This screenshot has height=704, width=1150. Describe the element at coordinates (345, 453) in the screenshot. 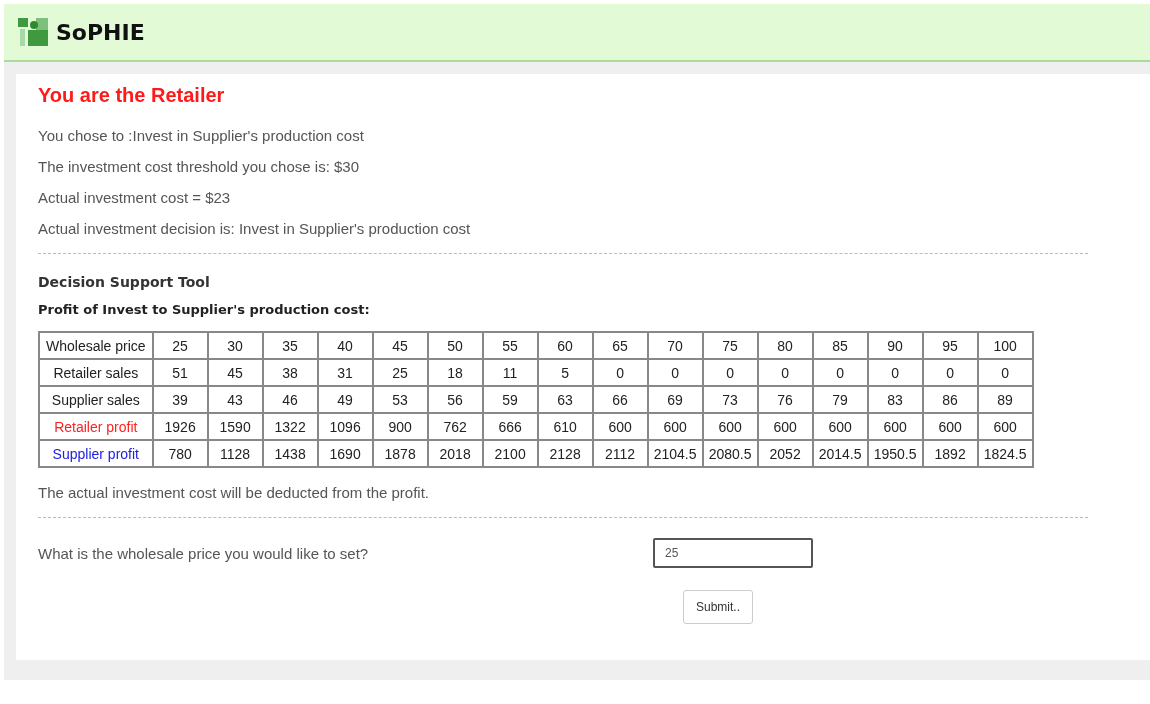

I see `table-cell: 1690` at that location.